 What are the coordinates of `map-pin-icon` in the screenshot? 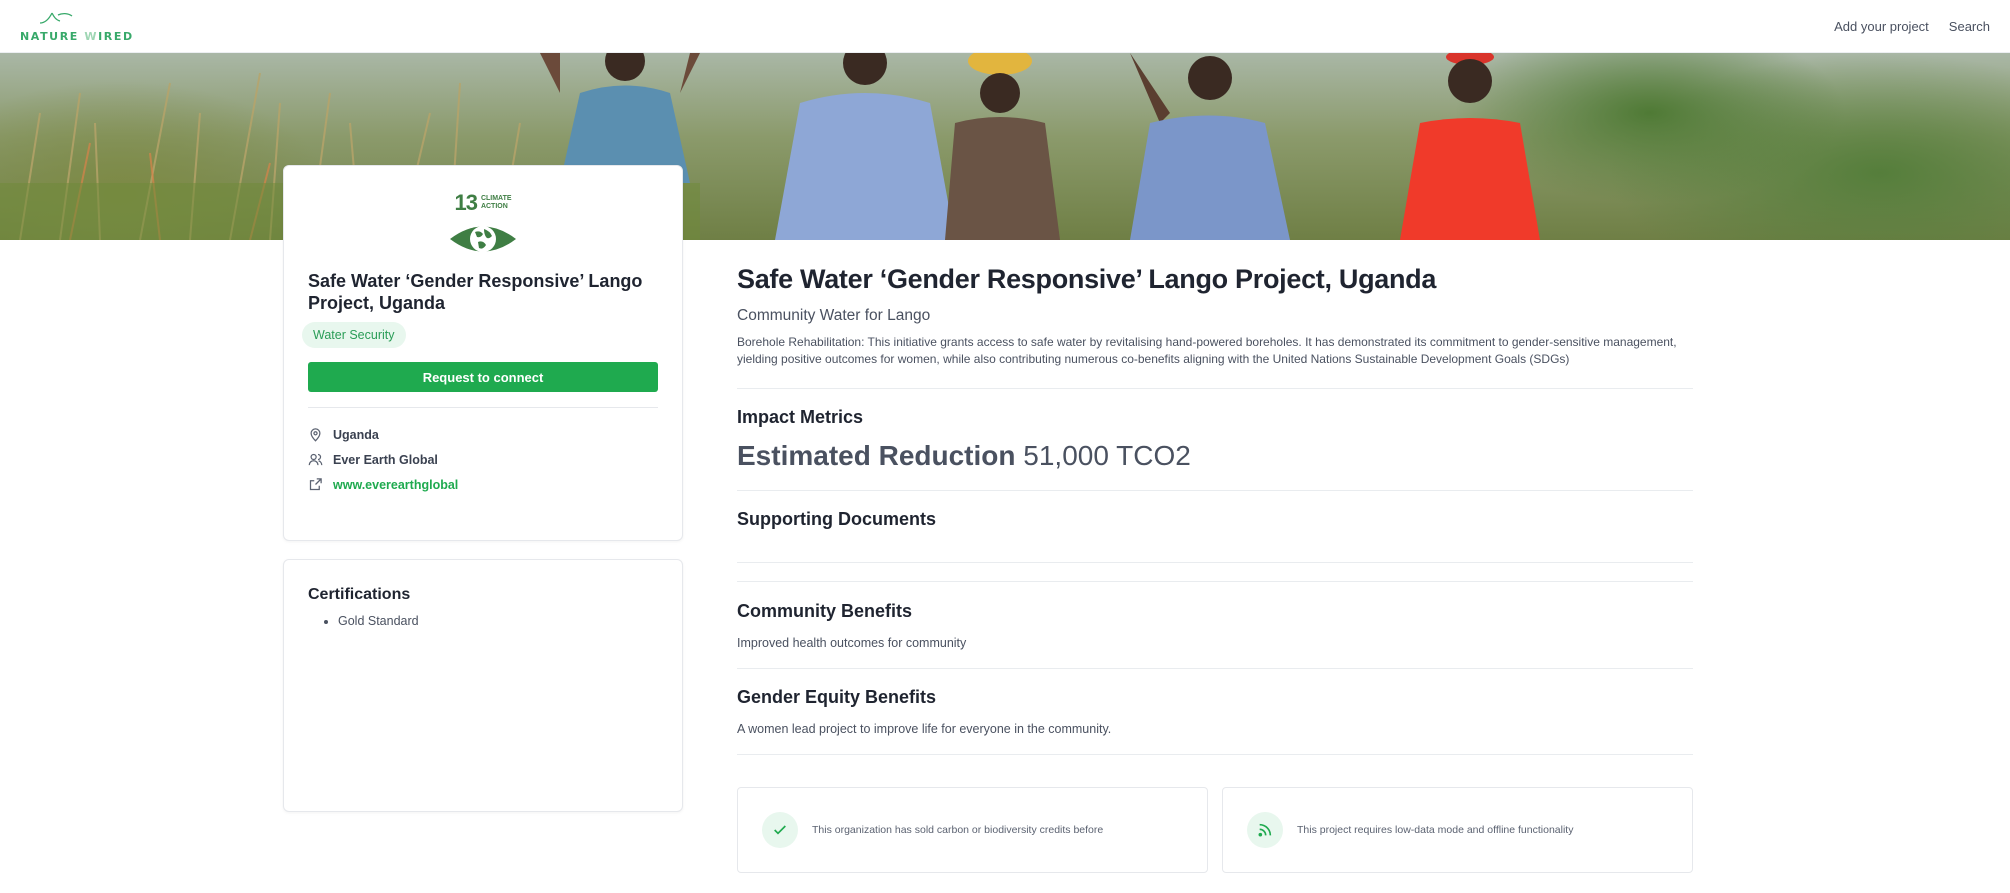 It's located at (315, 435).